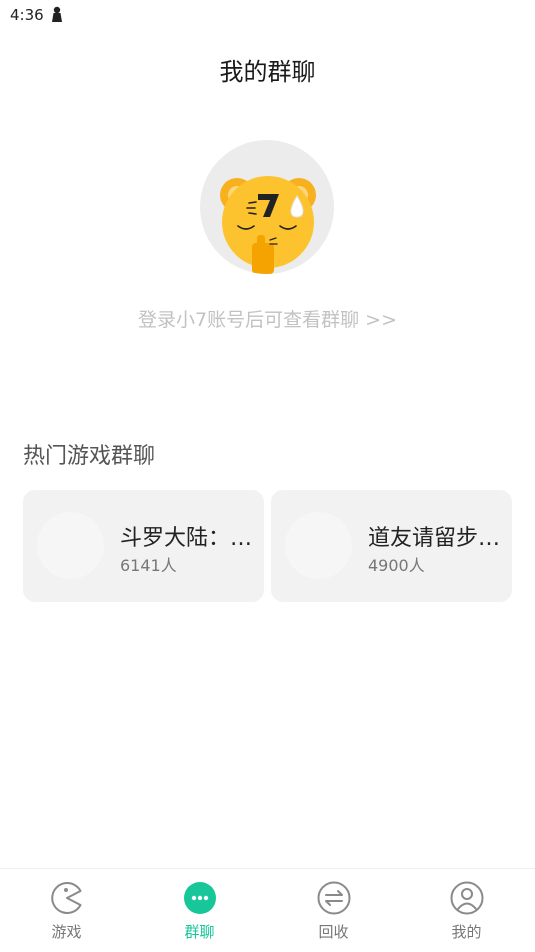 The width and height of the screenshot is (535, 952). I want to click on avatar, so click(267, 207).